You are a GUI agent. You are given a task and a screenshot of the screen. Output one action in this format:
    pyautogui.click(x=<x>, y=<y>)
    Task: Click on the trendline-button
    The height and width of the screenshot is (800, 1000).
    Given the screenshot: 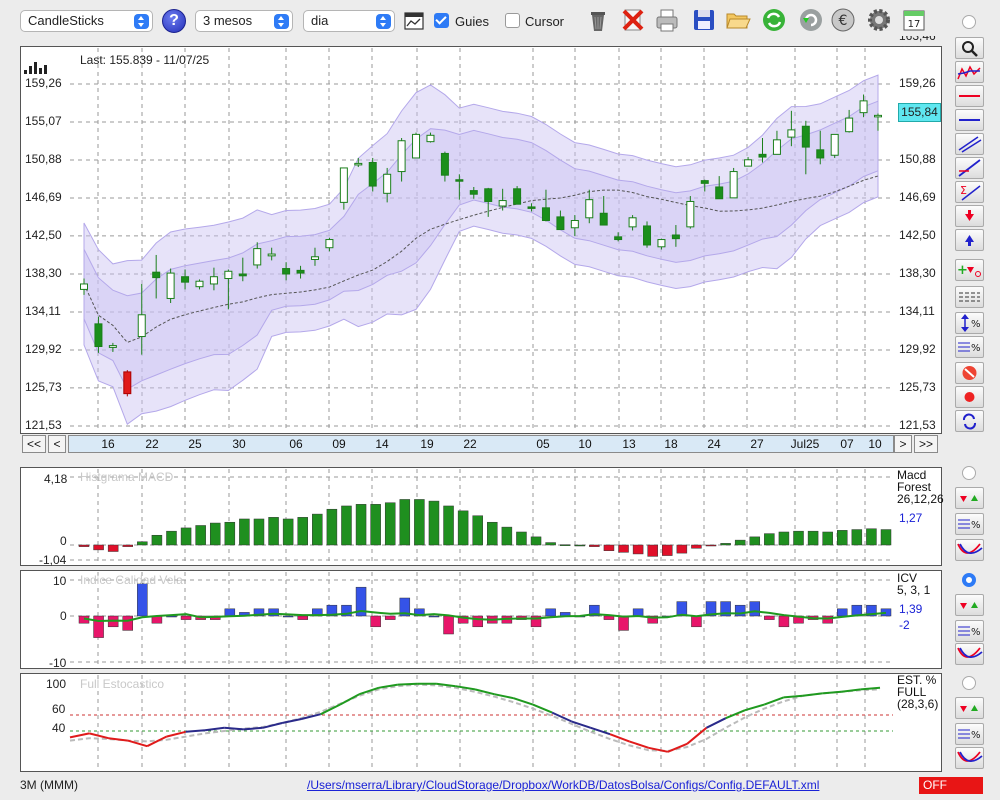 What is the action you would take?
    pyautogui.click(x=969, y=168)
    